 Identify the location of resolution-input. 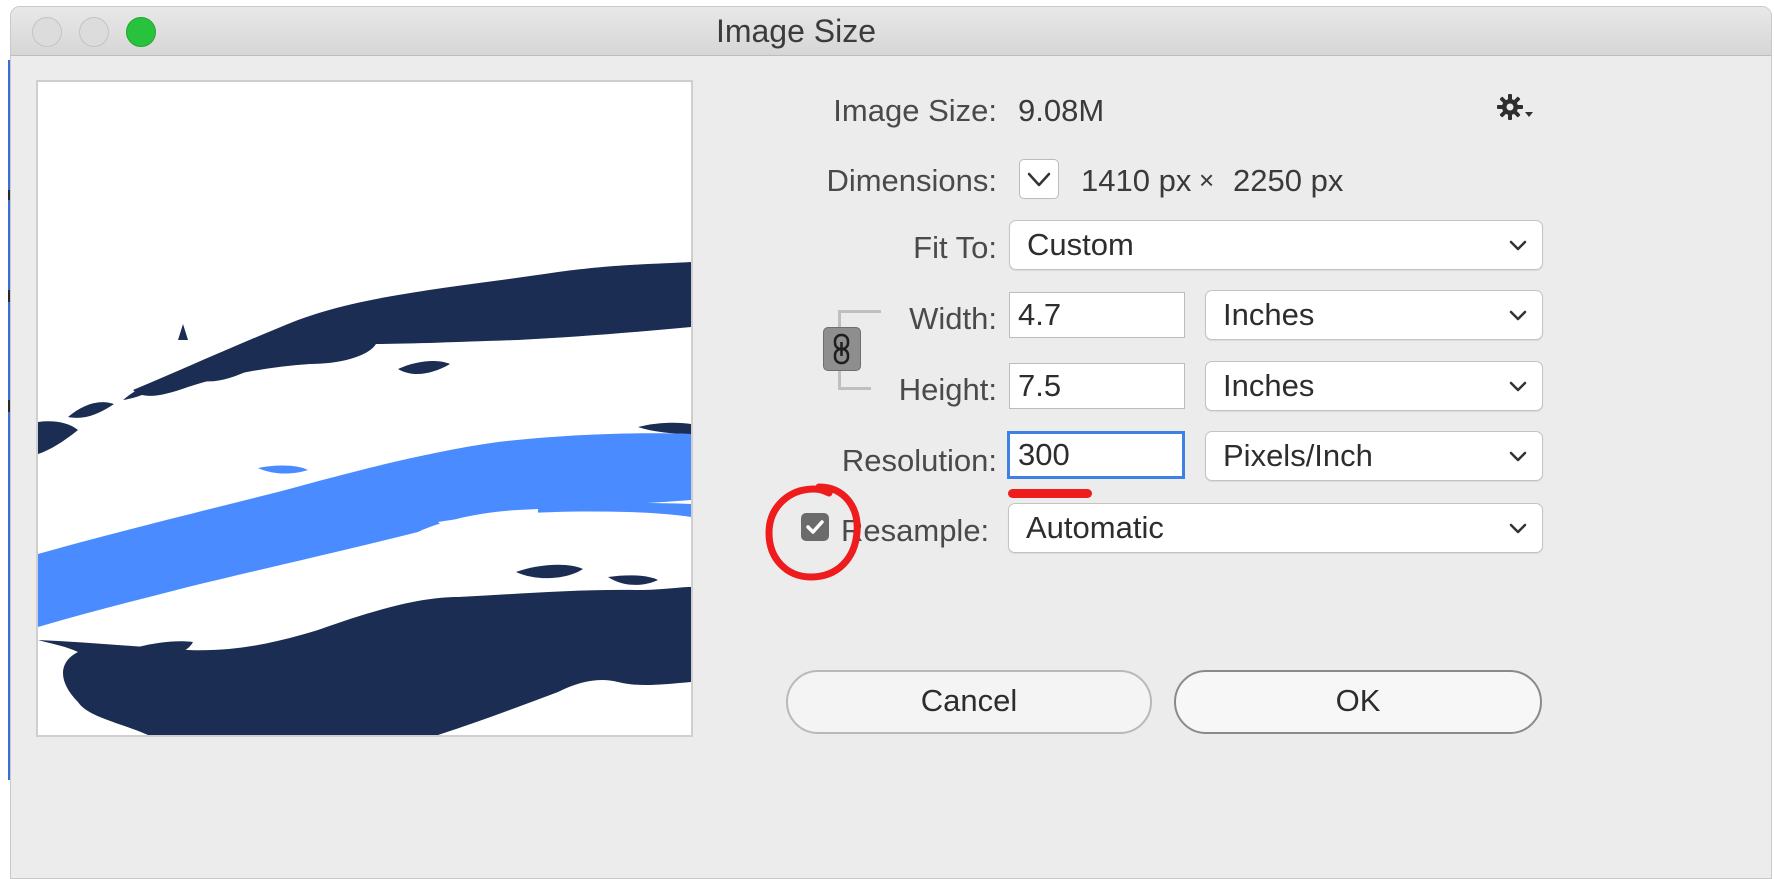
(1096, 455).